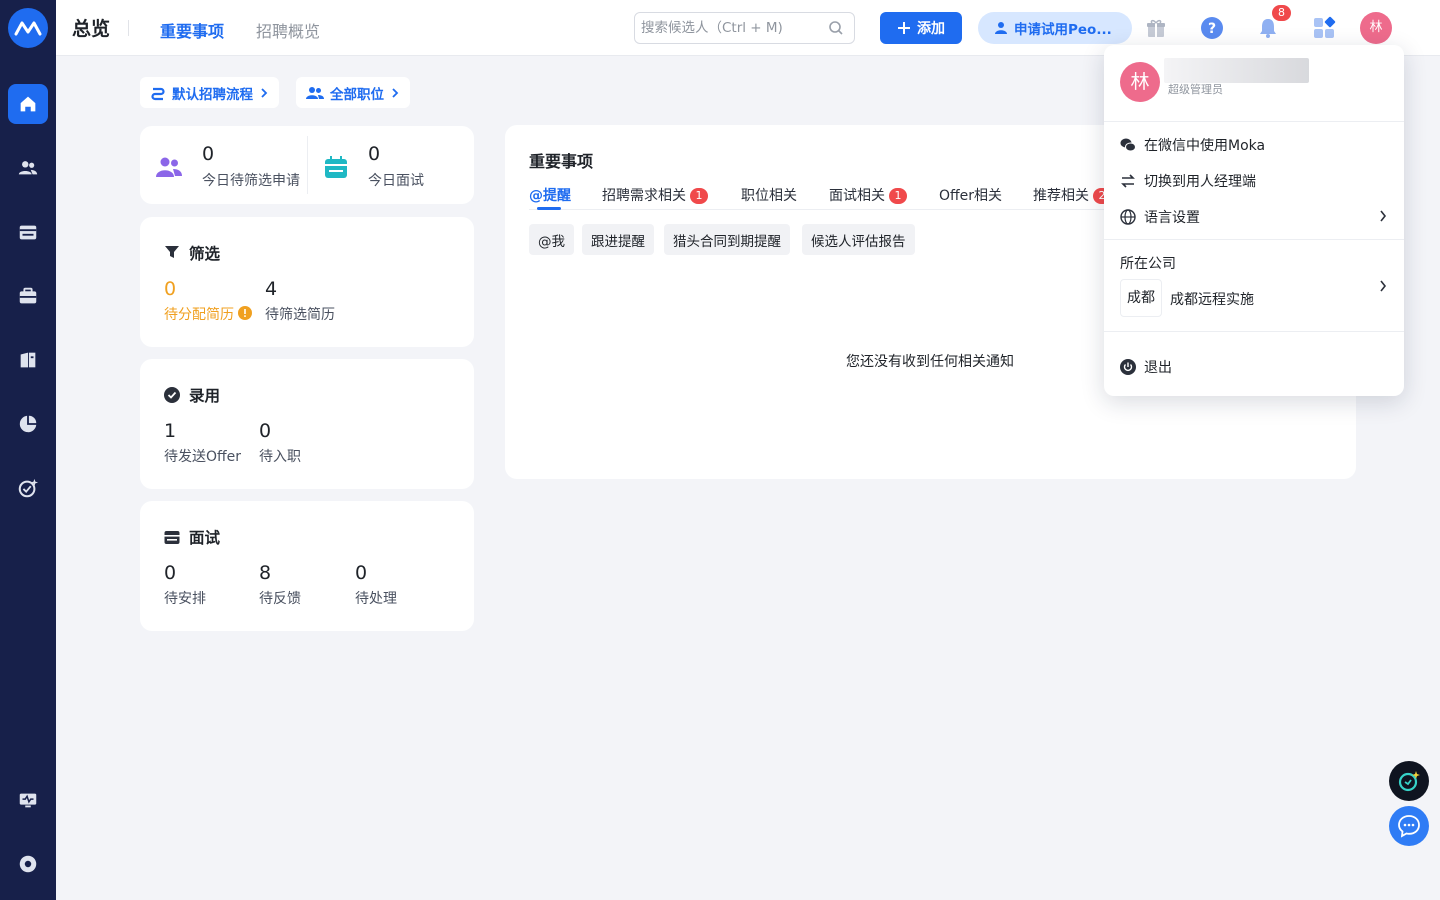  I want to click on company-heading: 所在公司, so click(1148, 264).